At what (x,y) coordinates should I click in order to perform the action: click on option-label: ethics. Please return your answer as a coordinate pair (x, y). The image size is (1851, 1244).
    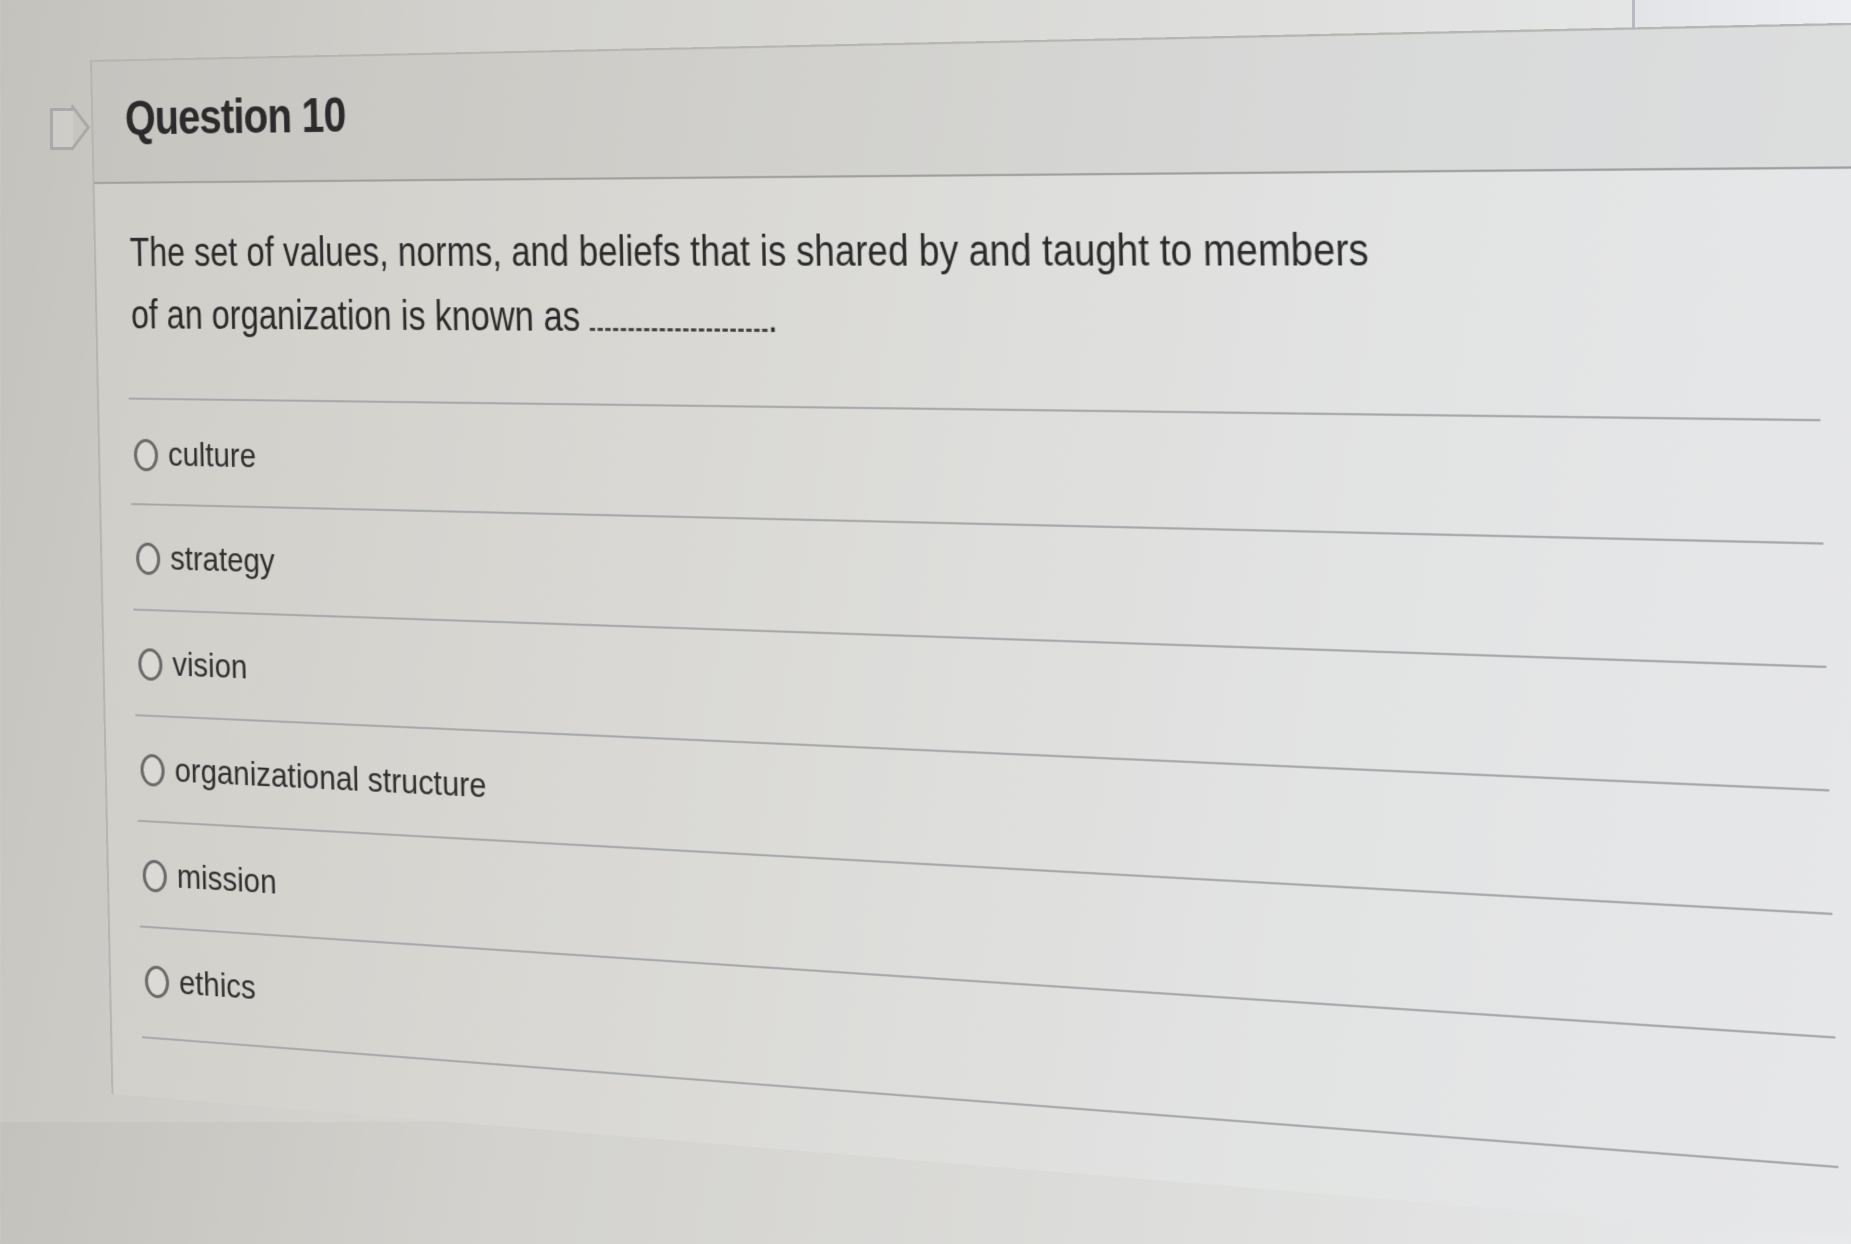
    Looking at the image, I should click on (217, 985).